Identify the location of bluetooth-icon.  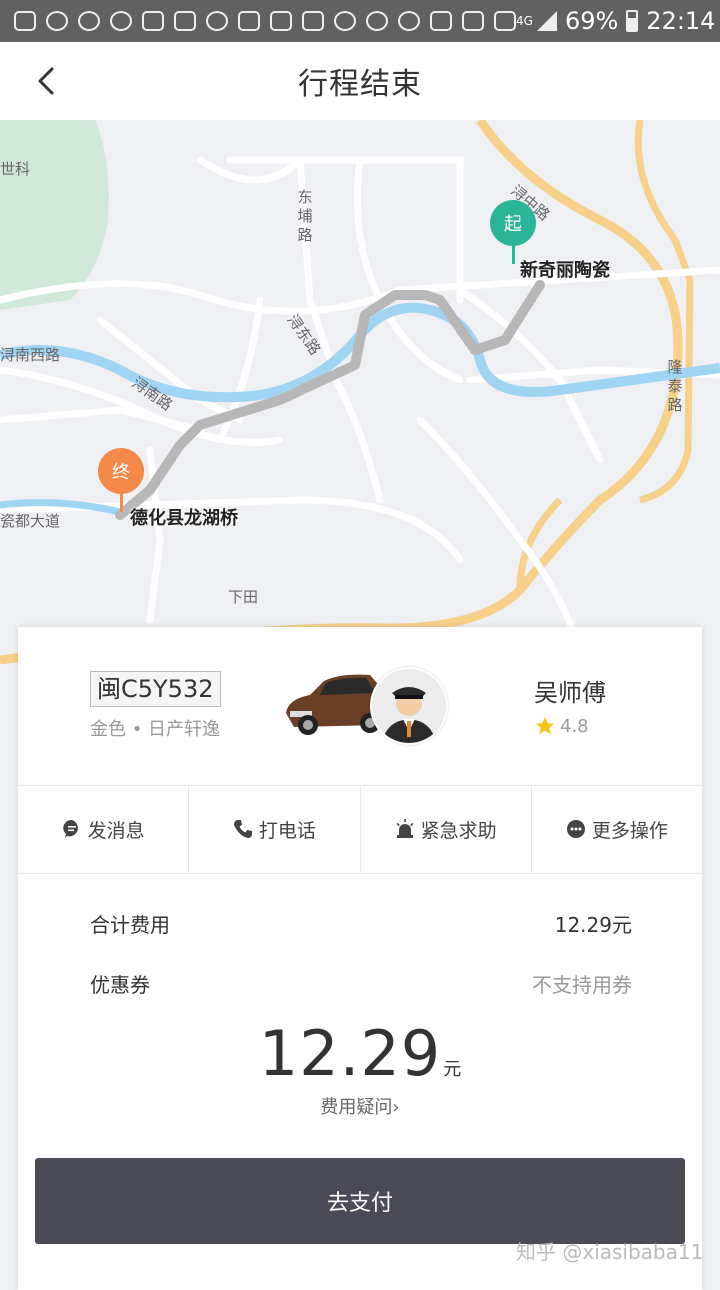
(441, 21).